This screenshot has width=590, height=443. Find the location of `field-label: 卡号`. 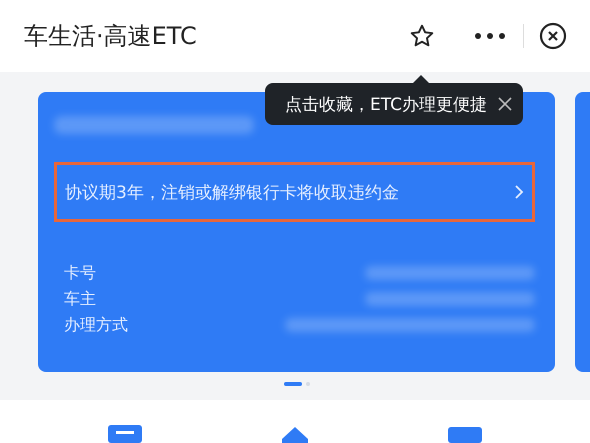

field-label: 卡号 is located at coordinates (80, 273).